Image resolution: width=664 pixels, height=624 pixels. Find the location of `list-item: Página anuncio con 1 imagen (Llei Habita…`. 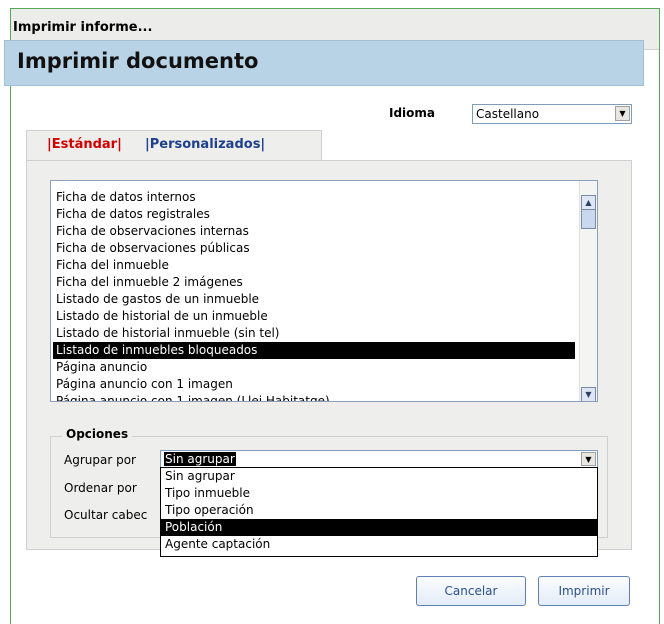

list-item: Página anuncio con 1 imagen (Llei Habita… is located at coordinates (314, 397).